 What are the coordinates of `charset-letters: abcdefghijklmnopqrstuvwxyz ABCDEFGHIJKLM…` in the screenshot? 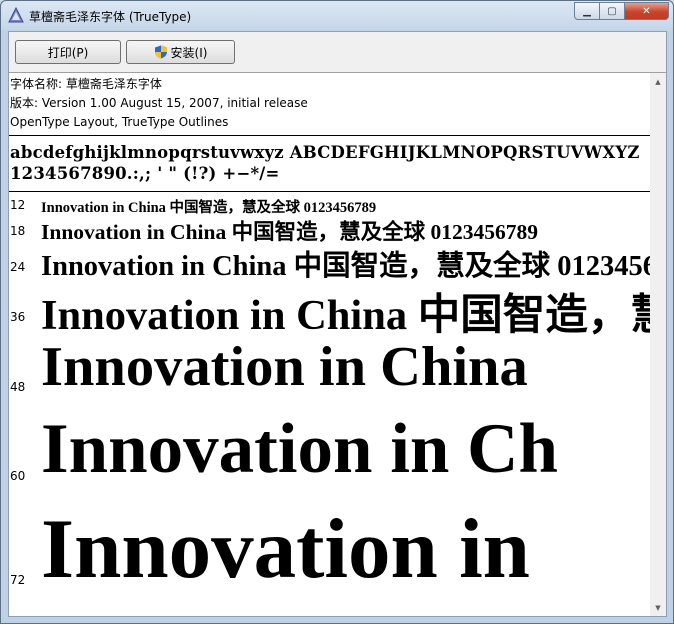 It's located at (325, 152).